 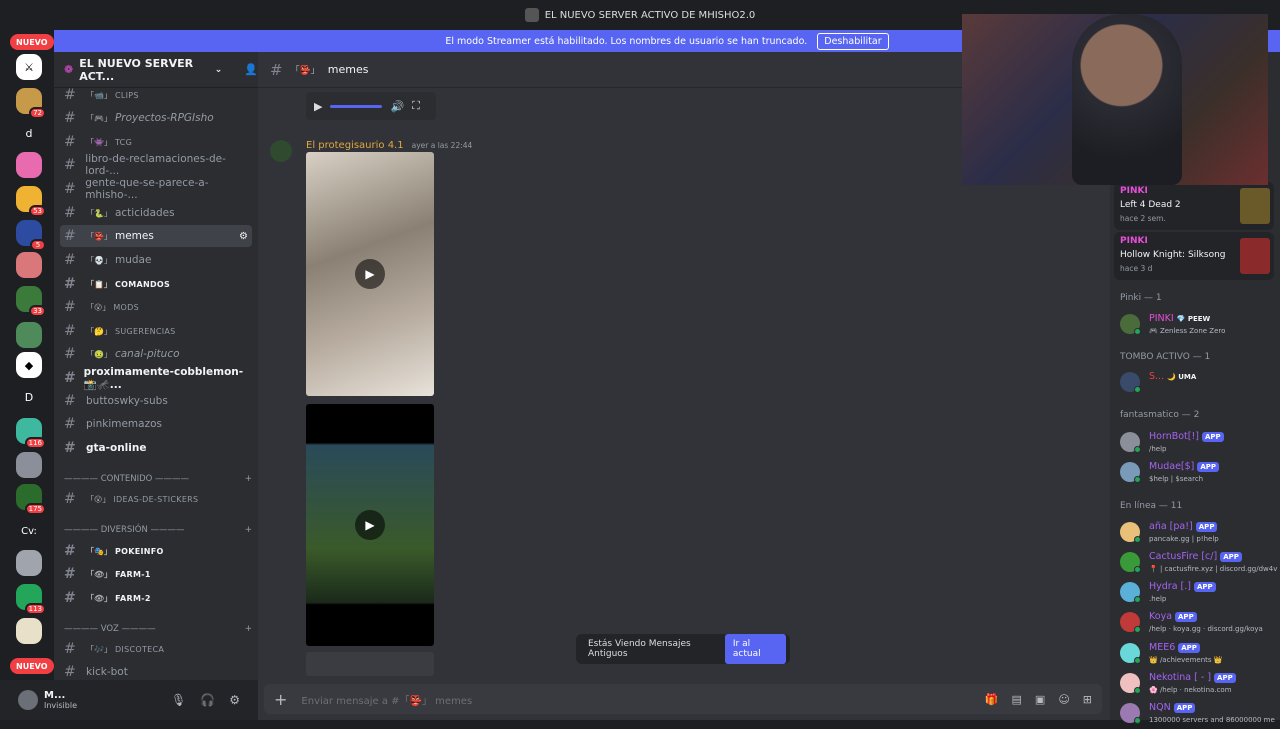 What do you see at coordinates (31, 201) in the screenshot?
I see `server-icon: 53` at bounding box center [31, 201].